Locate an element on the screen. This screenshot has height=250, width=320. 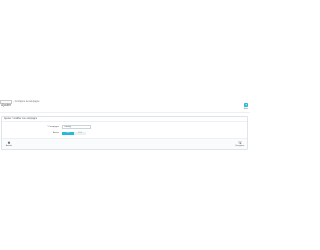
switch-no-option: NON is located at coordinates (80, 133).